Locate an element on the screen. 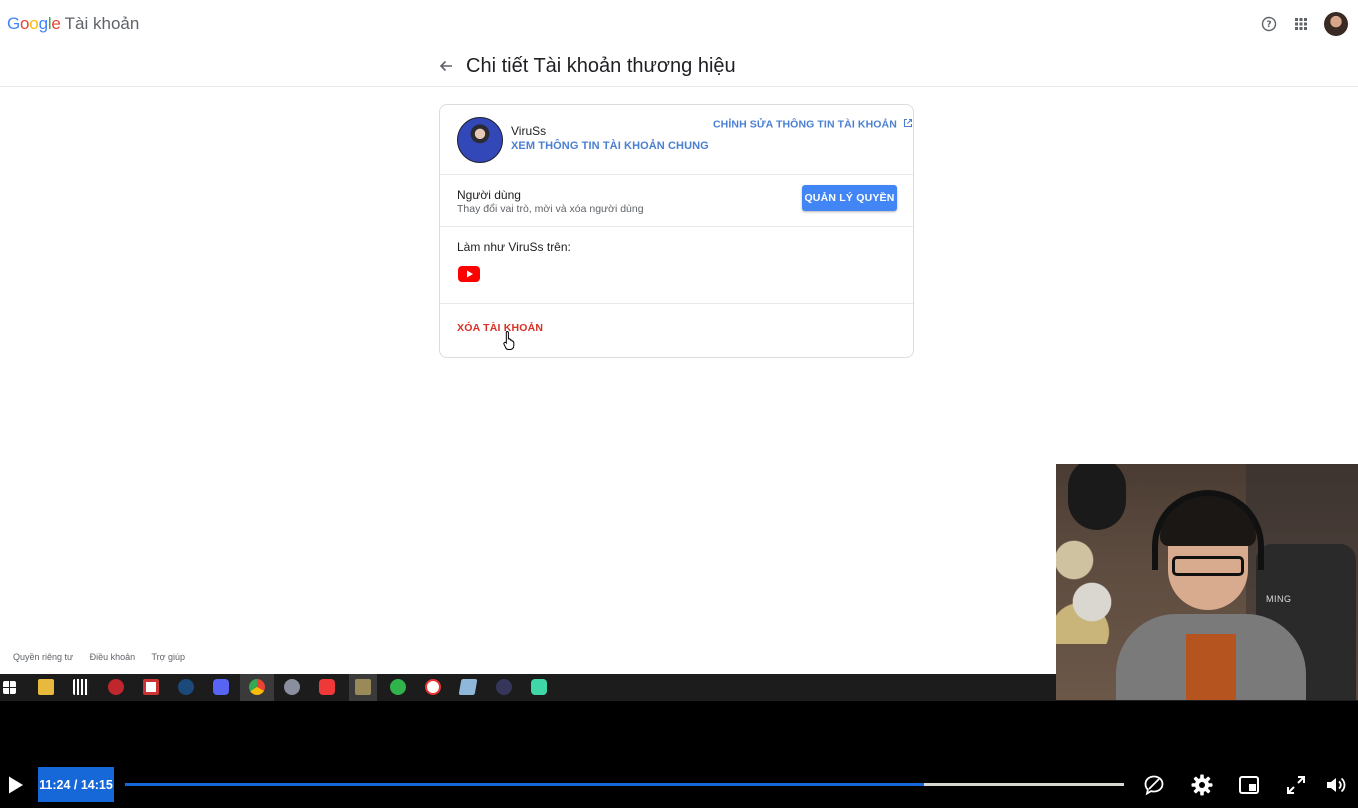 The image size is (1358, 808). act-as-title: Làm như ViruSs trên: is located at coordinates (514, 247).